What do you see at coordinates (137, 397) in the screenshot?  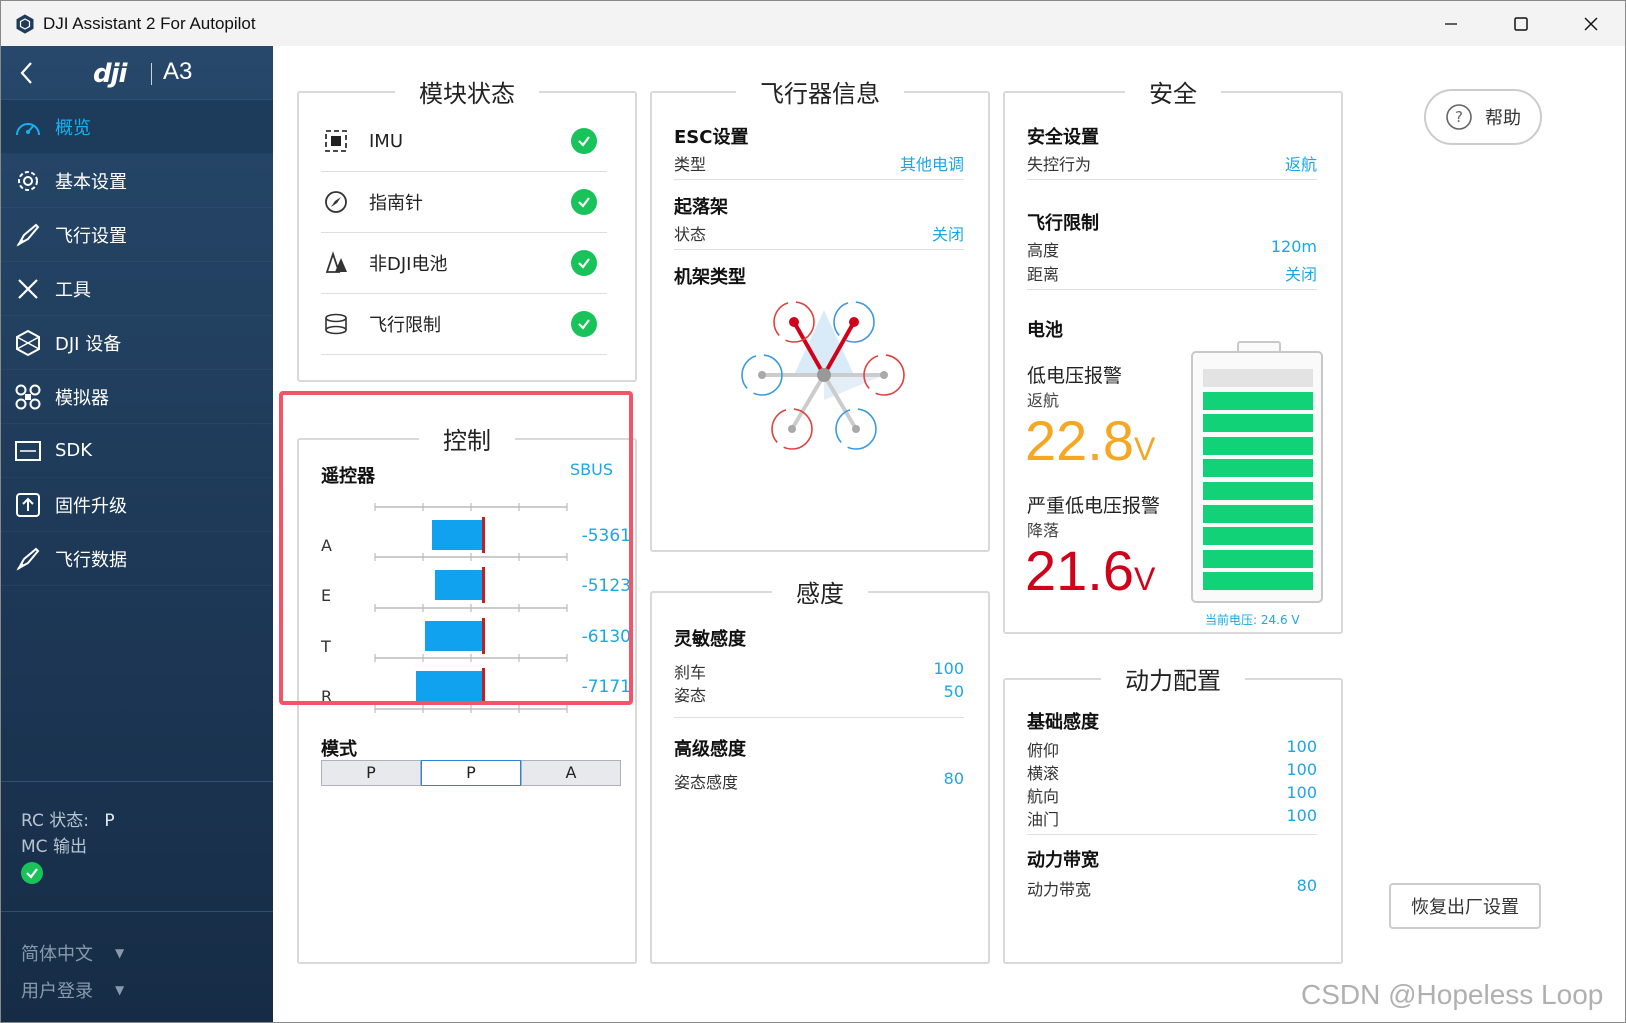 I see `sidebar-item-simulator: 模拟器` at bounding box center [137, 397].